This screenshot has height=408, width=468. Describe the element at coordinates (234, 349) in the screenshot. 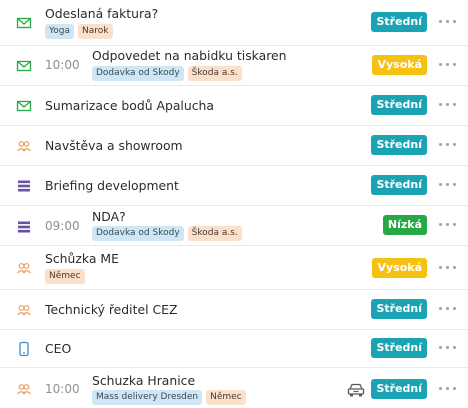

I see `task-row: CEO Střední` at that location.